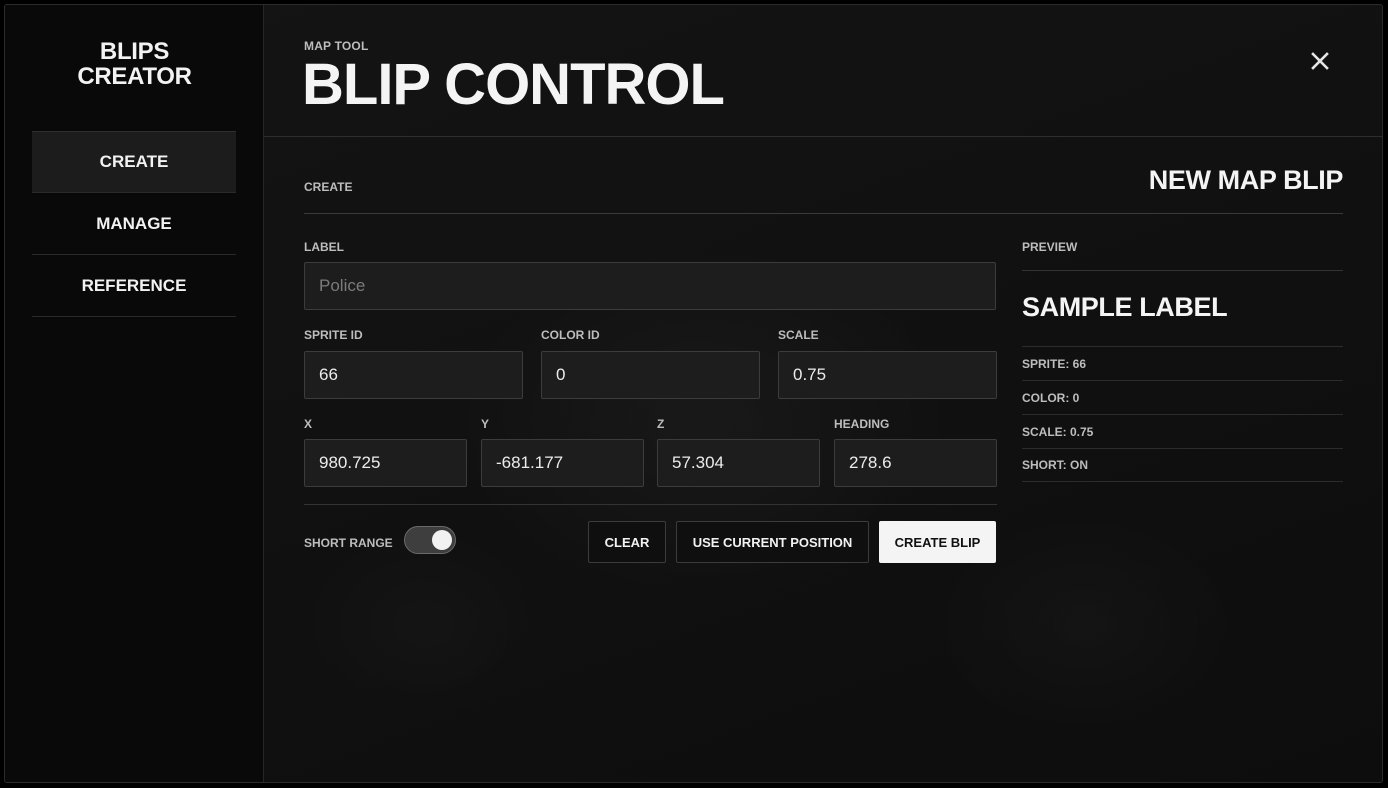  What do you see at coordinates (1246, 180) in the screenshot?
I see `section-title: NEW MAP BLIP` at bounding box center [1246, 180].